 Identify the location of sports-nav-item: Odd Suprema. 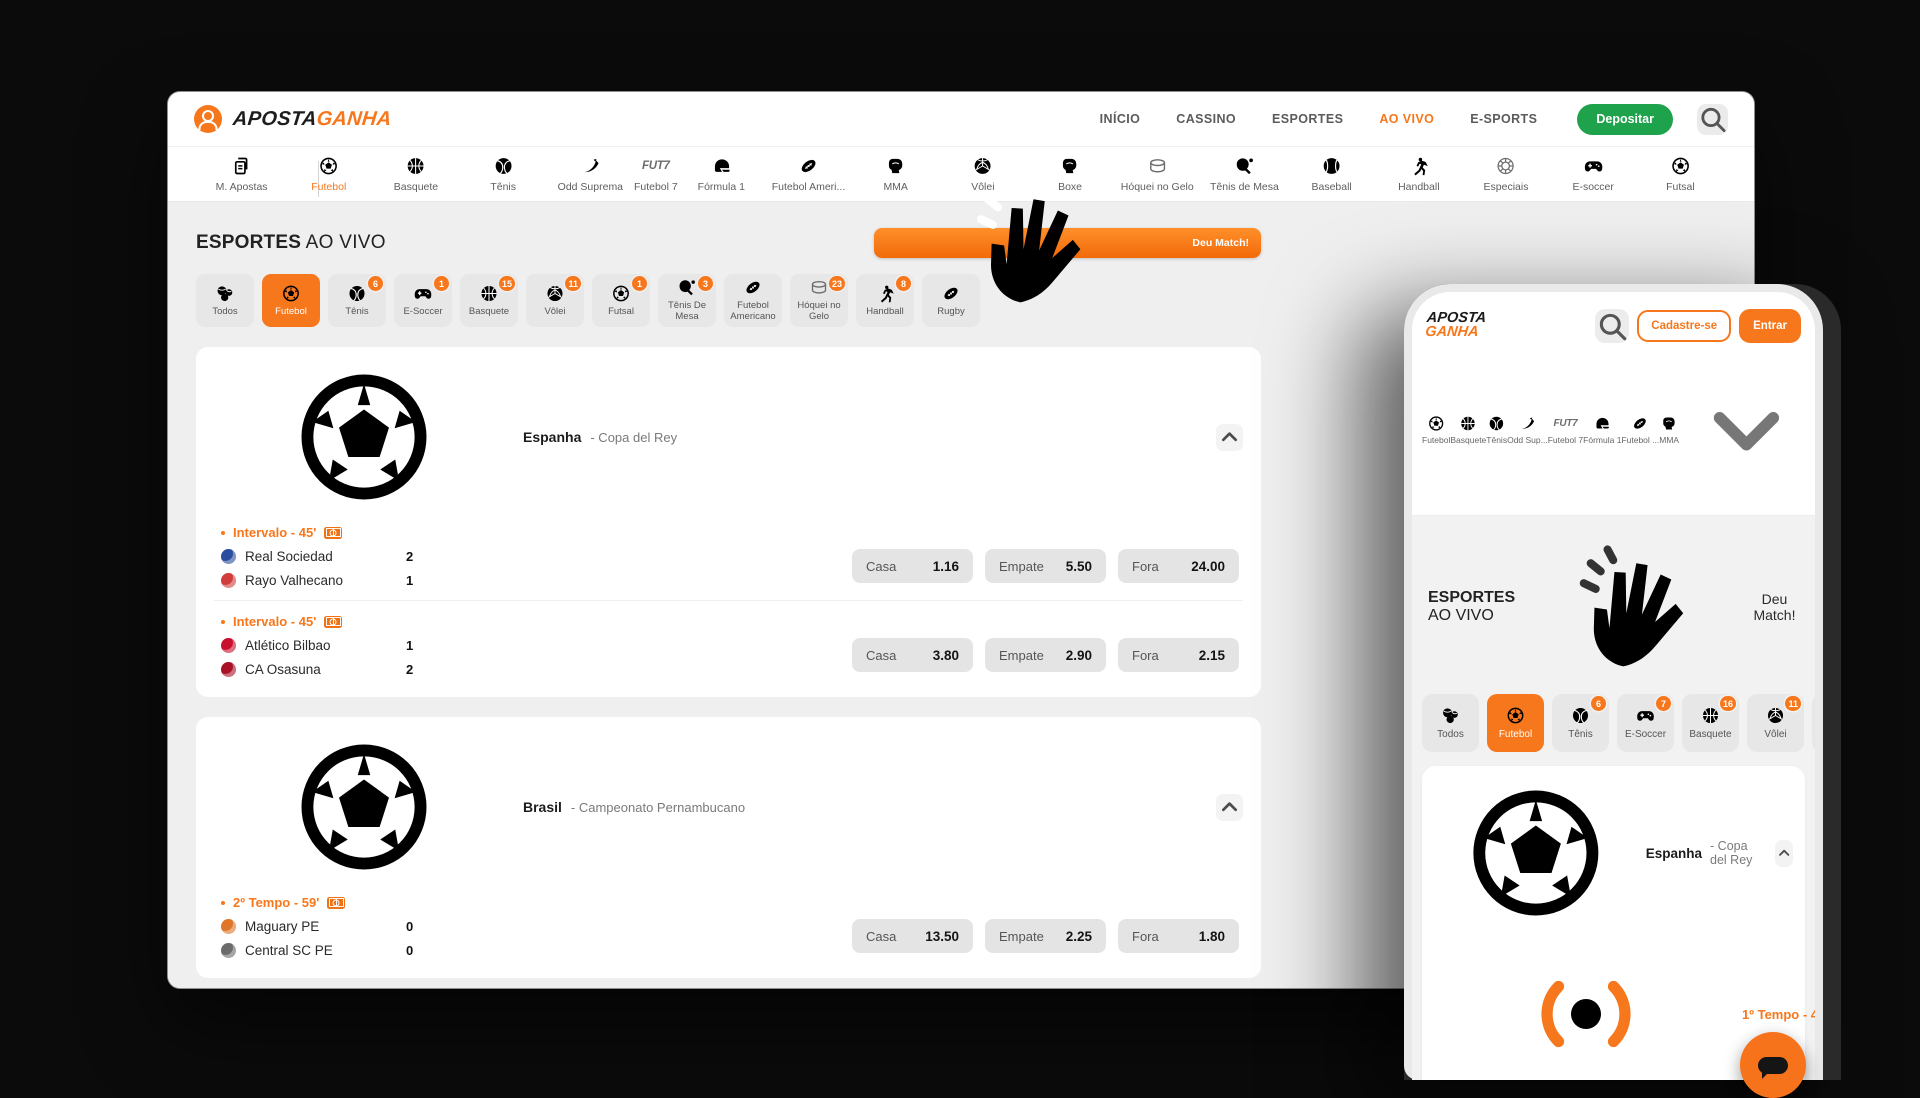
(590, 174).